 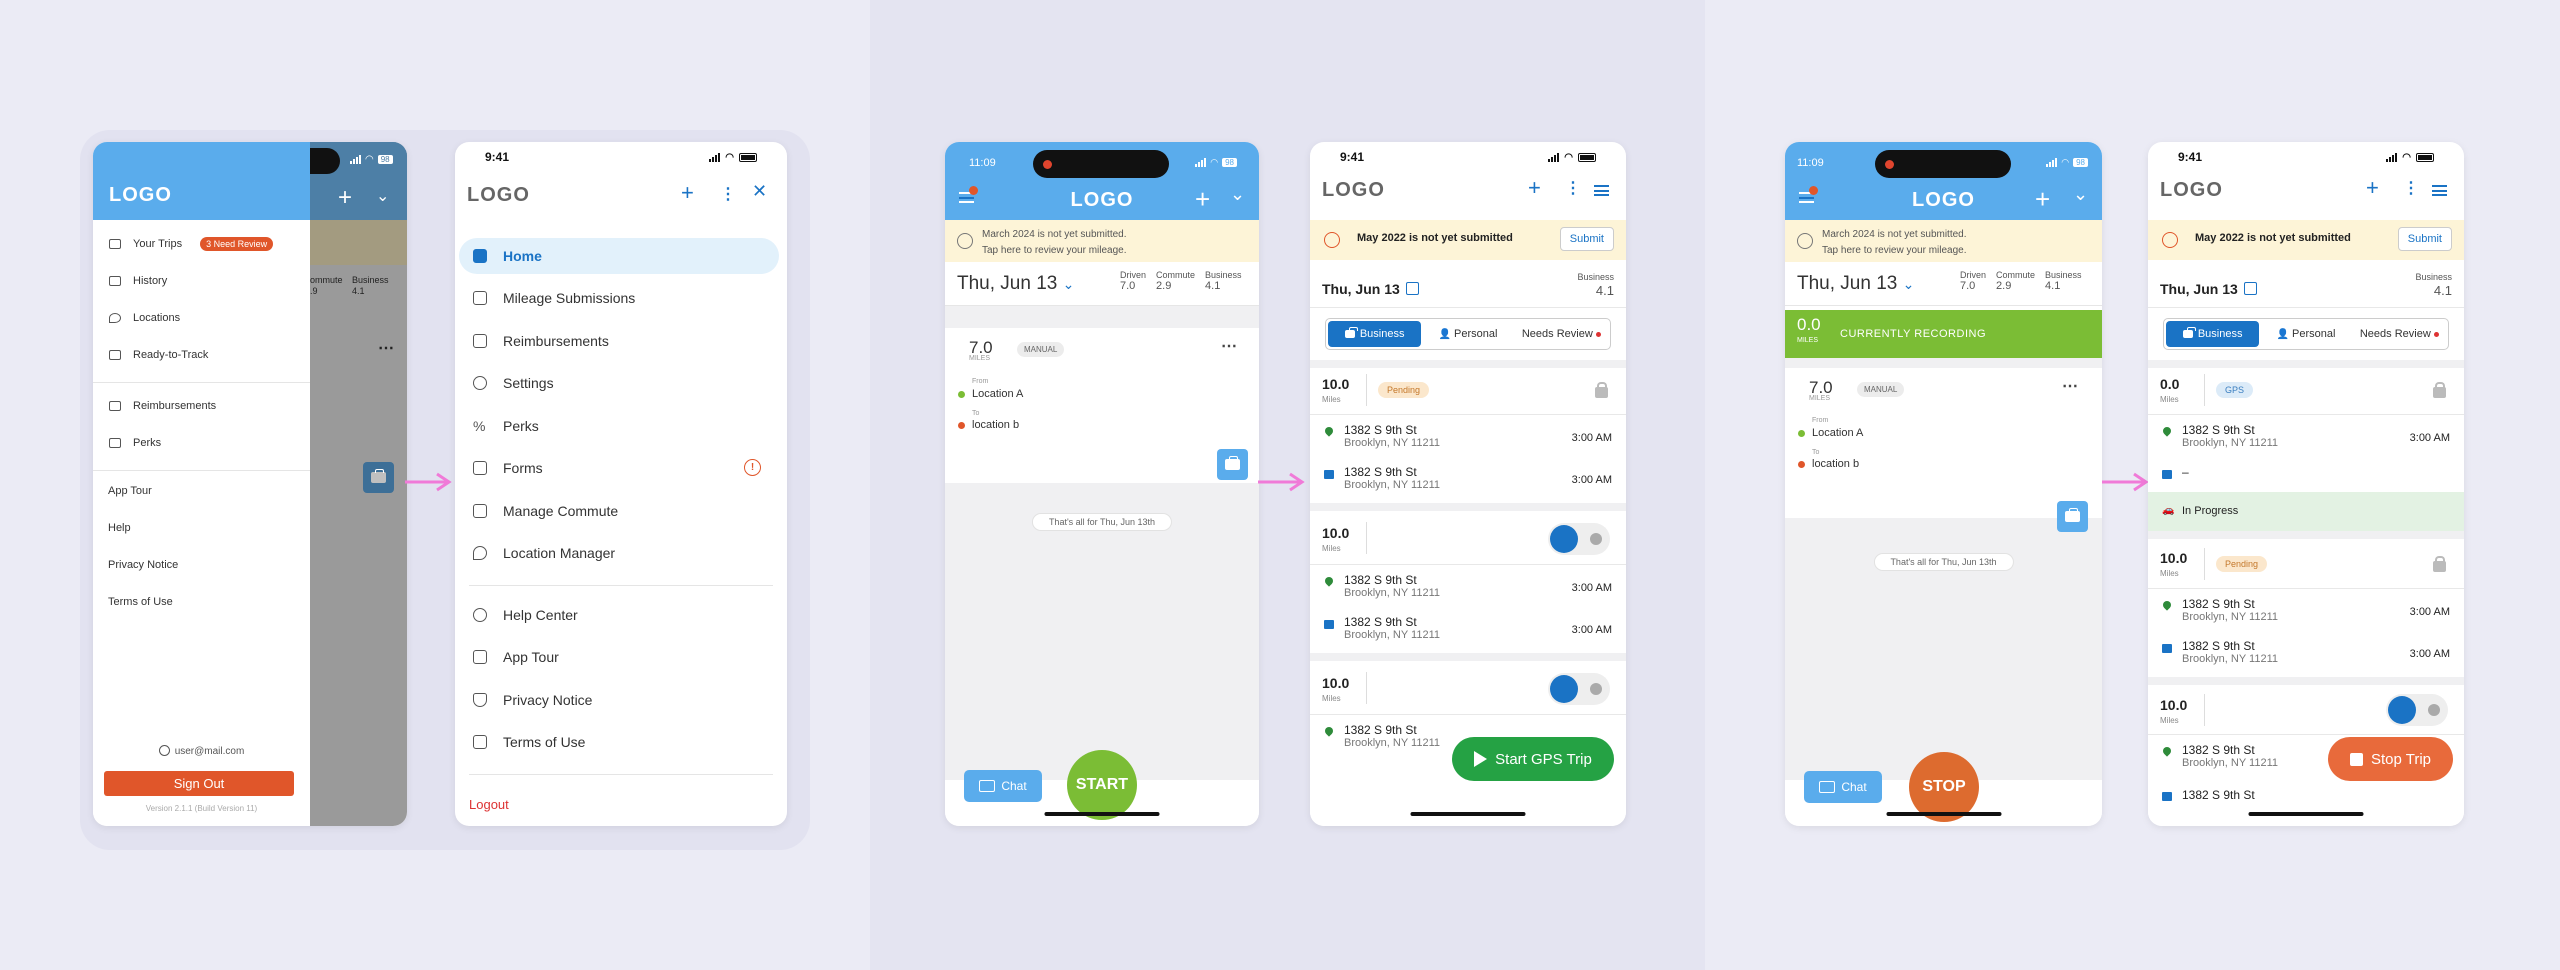 I want to click on nav-item-home: Home, so click(x=619, y=256).